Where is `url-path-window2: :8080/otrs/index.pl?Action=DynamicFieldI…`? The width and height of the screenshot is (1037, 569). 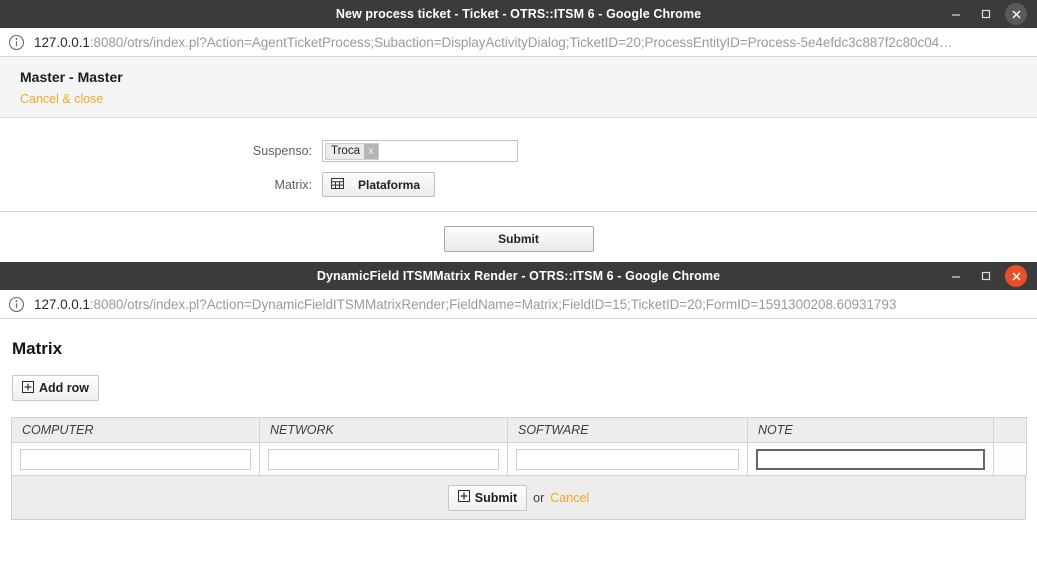 url-path-window2: :8080/otrs/index.pl?Action=DynamicFieldI… is located at coordinates (493, 304).